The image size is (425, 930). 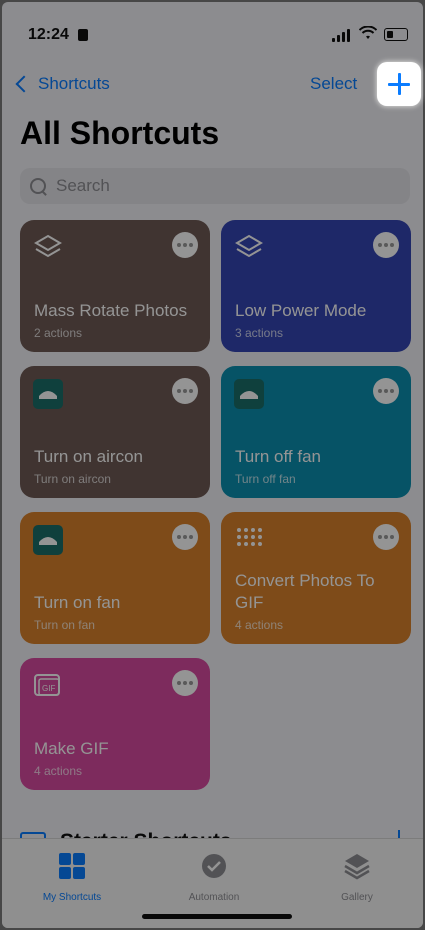 What do you see at coordinates (72, 866) in the screenshot?
I see `grid-icon` at bounding box center [72, 866].